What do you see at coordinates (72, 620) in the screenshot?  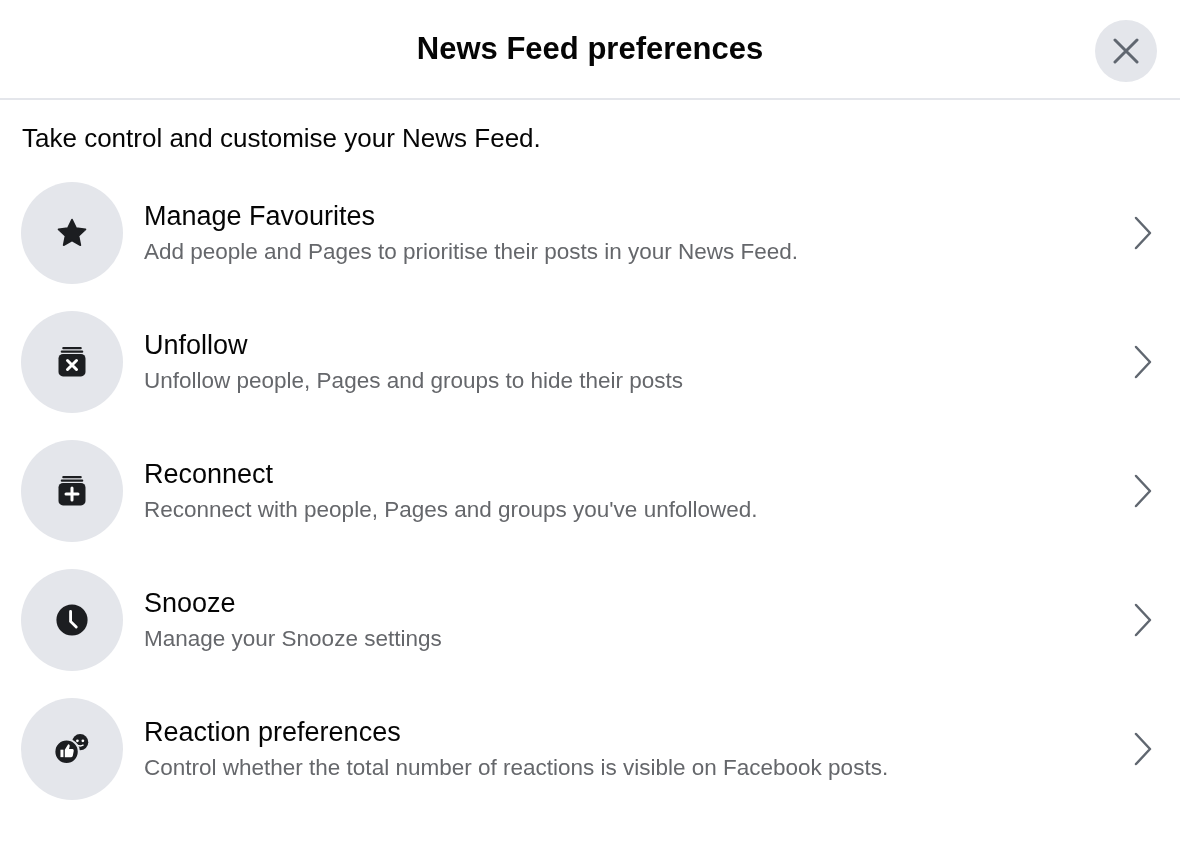 I see `clock-icon` at bounding box center [72, 620].